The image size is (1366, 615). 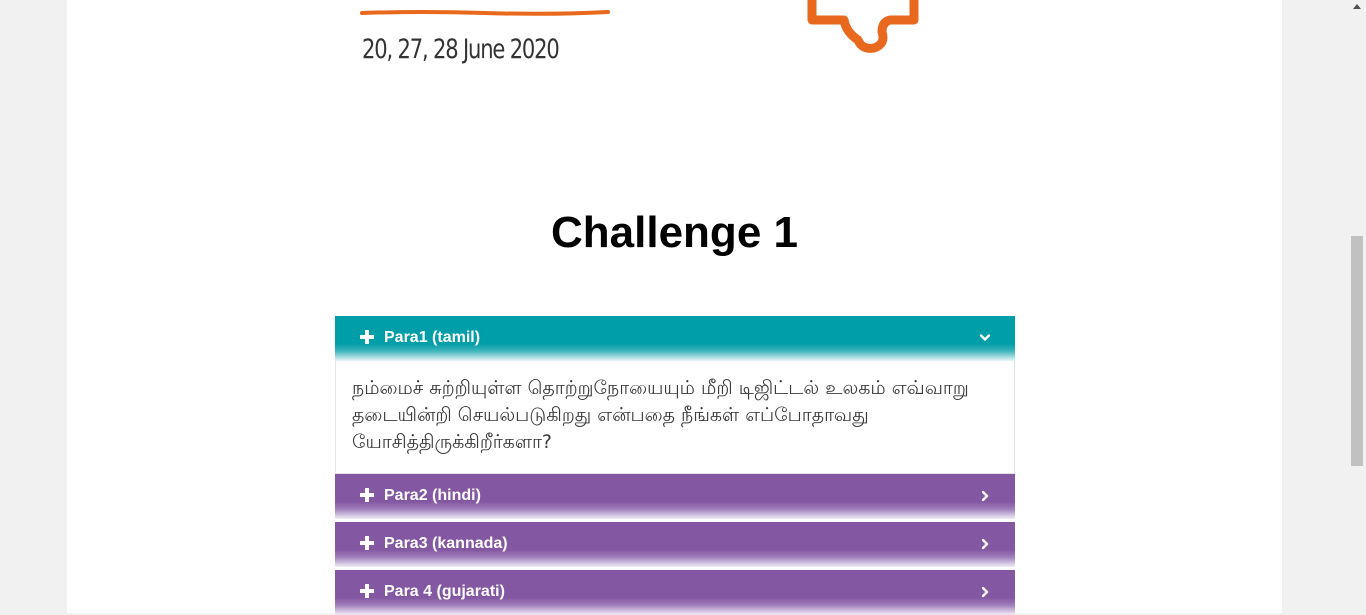 What do you see at coordinates (432, 495) in the screenshot?
I see `accordion-label: Para2 (hindi)` at bounding box center [432, 495].